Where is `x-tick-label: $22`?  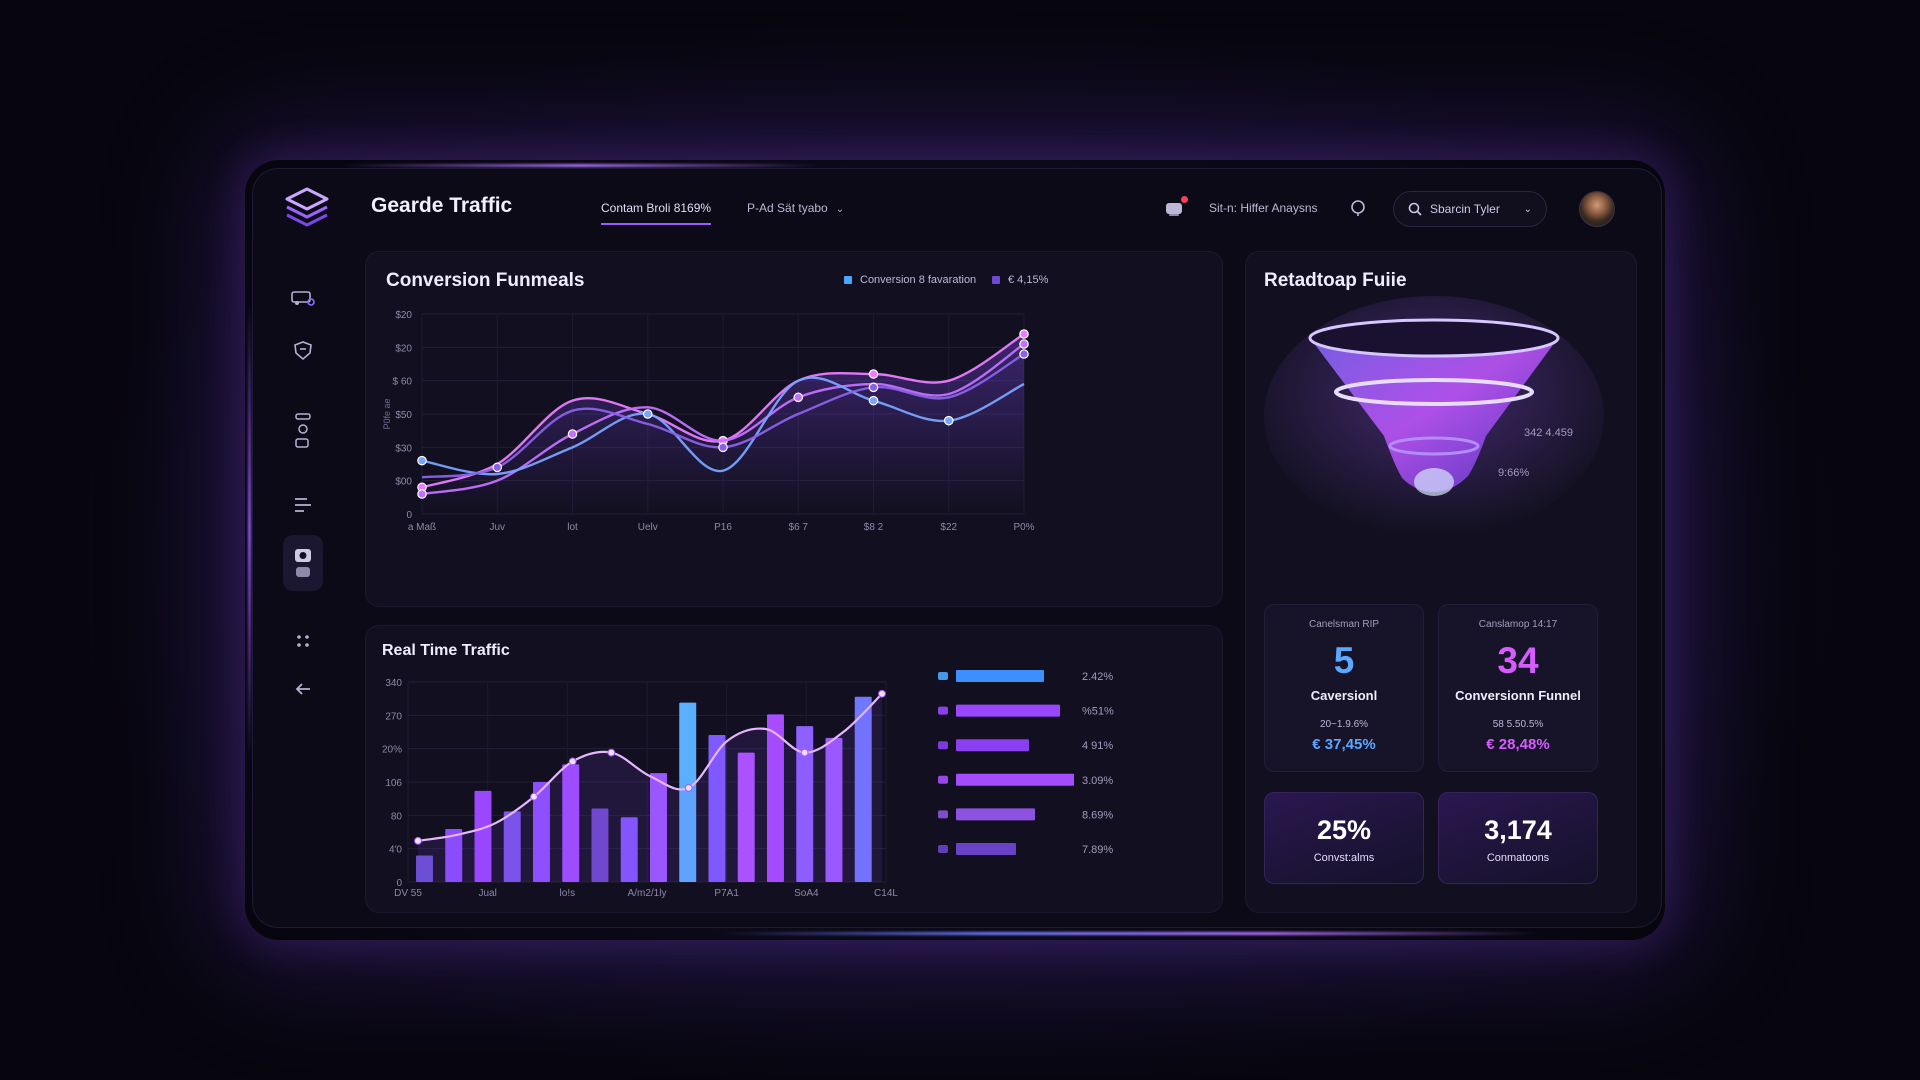
x-tick-label: $22 is located at coordinates (948, 527).